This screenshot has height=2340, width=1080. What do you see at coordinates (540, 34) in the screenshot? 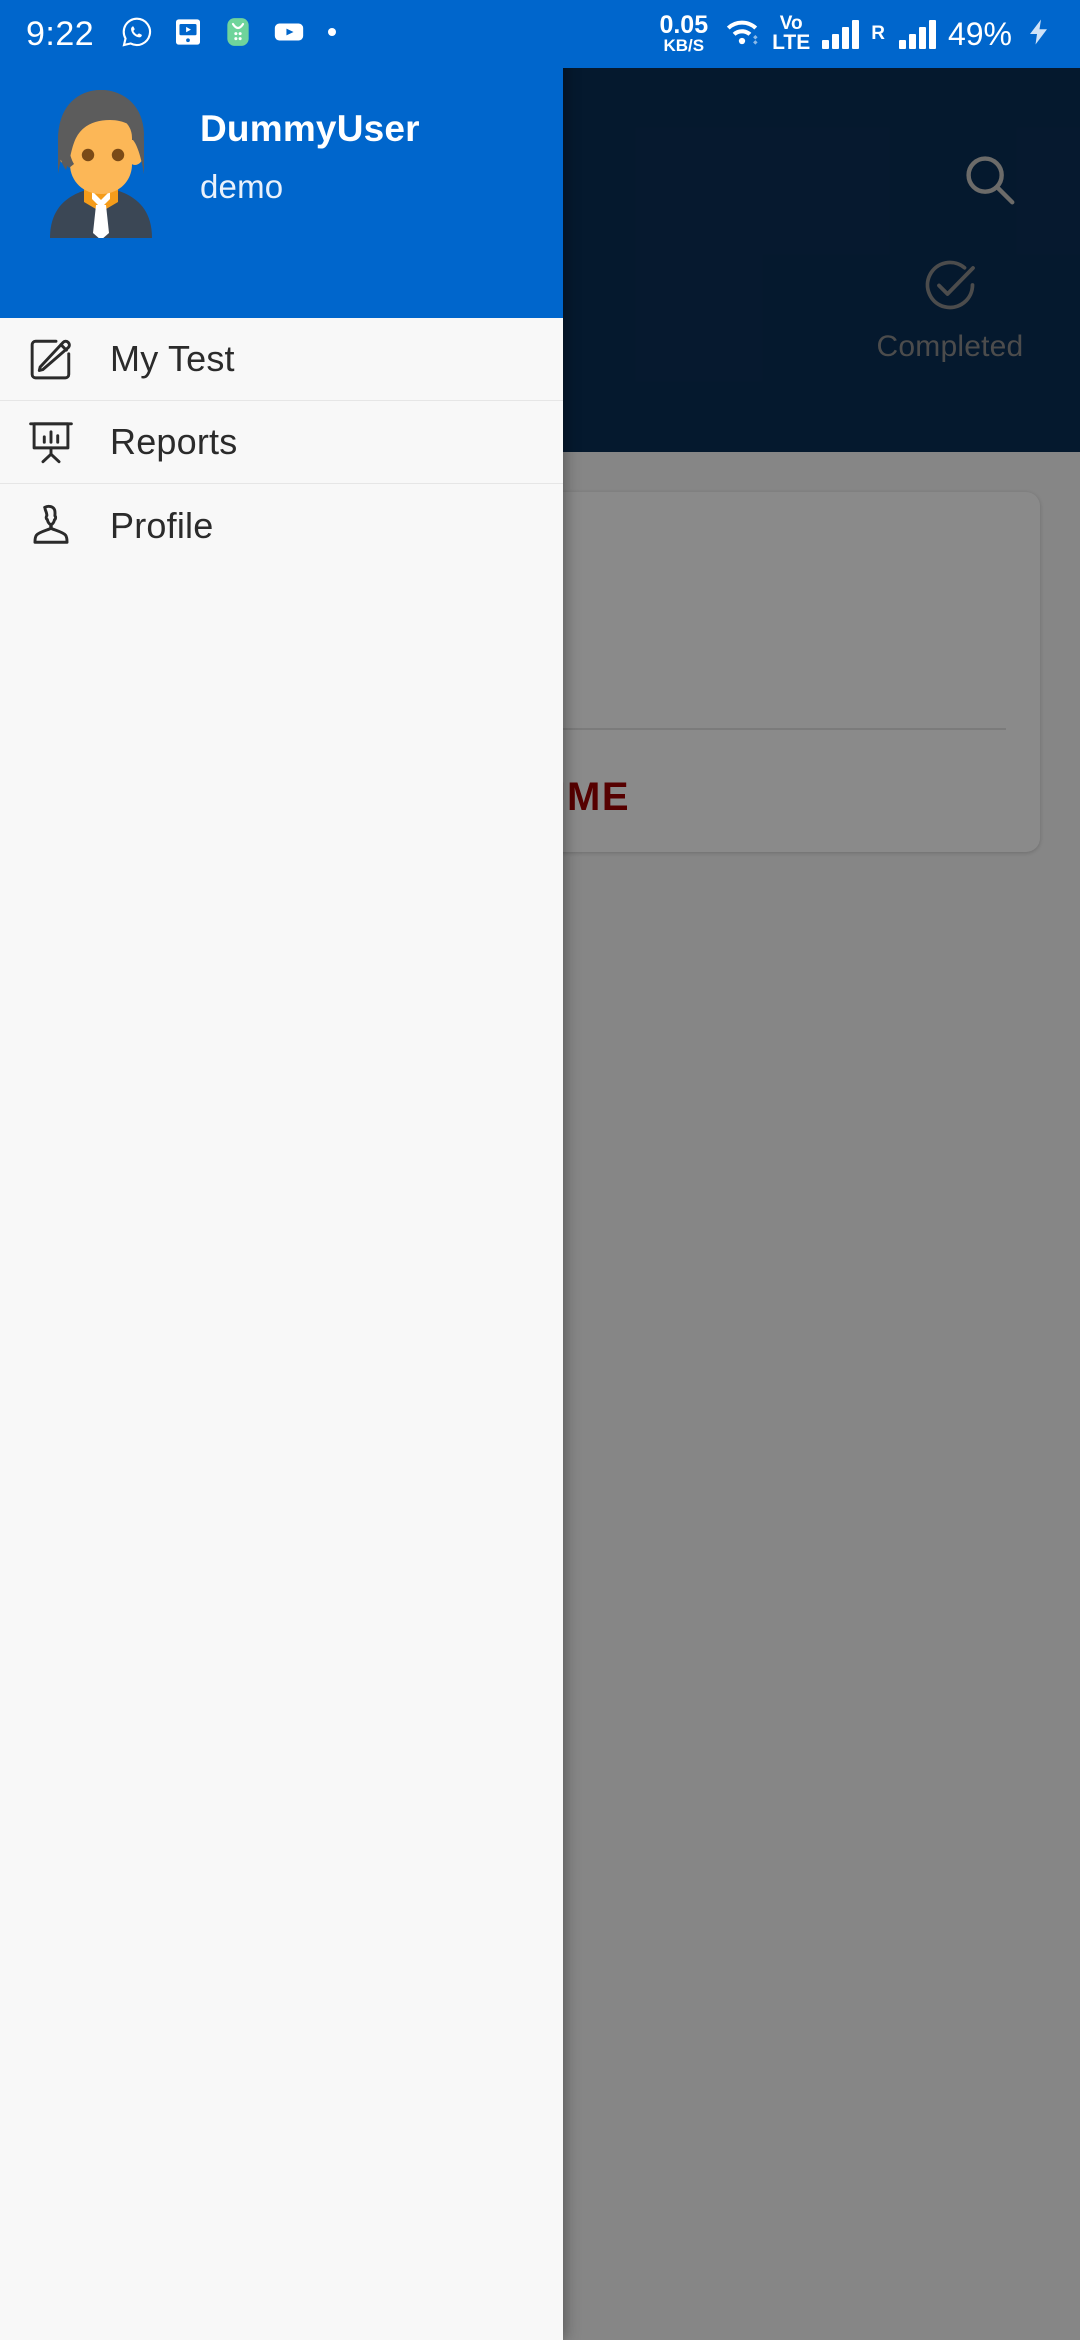
I see `status-bar: 9:22 0.05 KB/S Vo LTE R 49%` at bounding box center [540, 34].